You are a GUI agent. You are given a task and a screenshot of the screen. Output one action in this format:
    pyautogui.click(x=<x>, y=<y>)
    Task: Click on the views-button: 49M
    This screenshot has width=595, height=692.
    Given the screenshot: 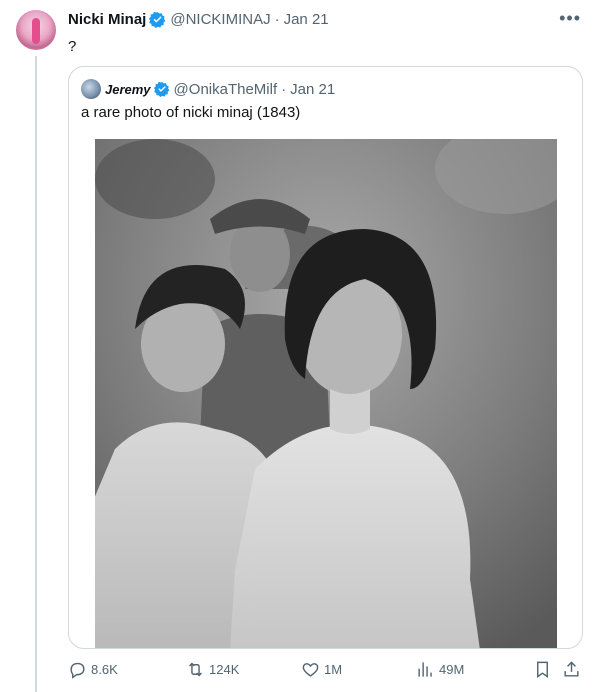 What is the action you would take?
    pyautogui.click(x=440, y=669)
    